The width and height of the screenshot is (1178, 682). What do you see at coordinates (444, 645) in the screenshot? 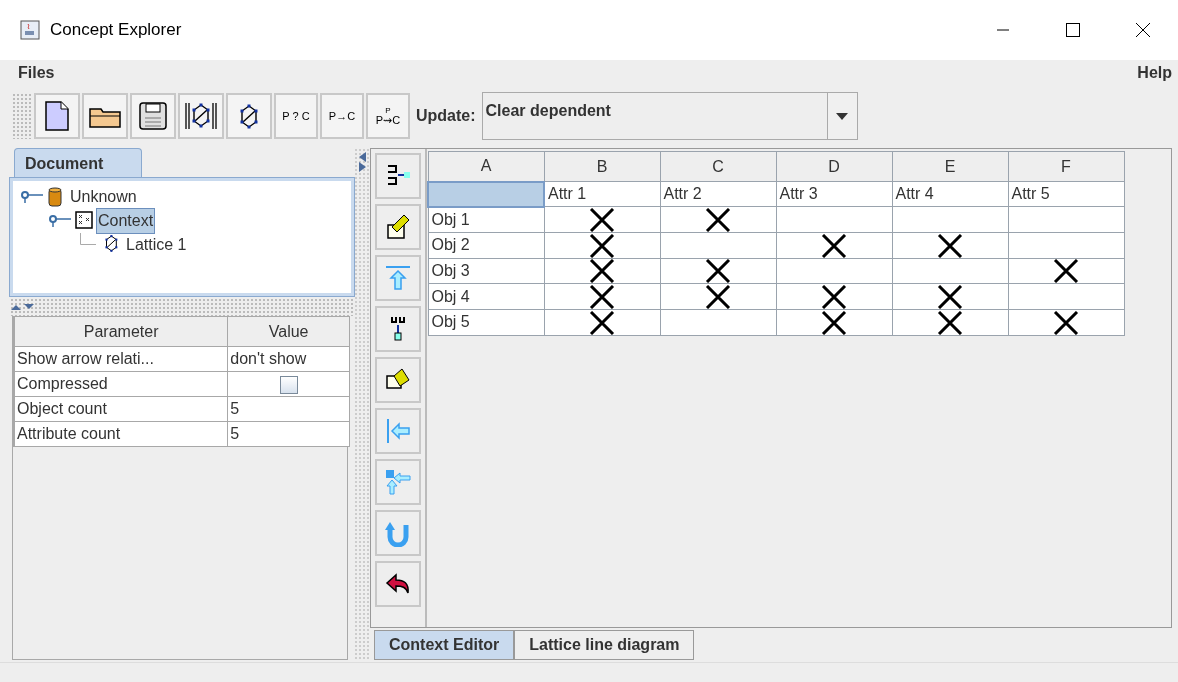
I see `tab: Context Editor` at bounding box center [444, 645].